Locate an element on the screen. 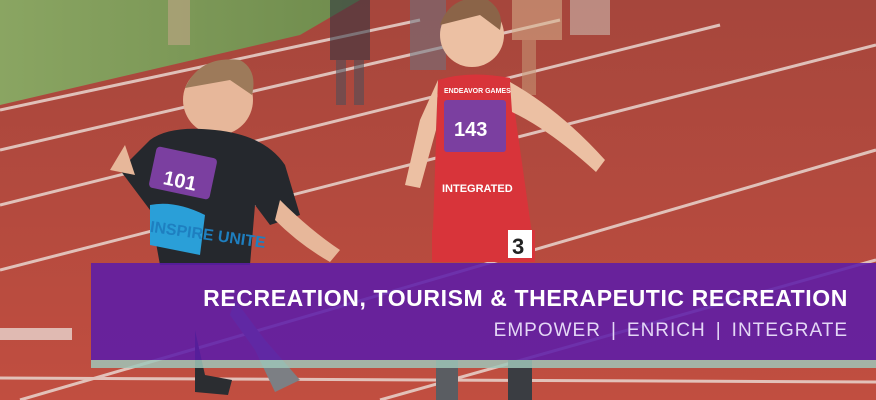 The image size is (876, 400). banner-tagline: EMPOWER | ENRICH | INTEGRATE is located at coordinates (671, 331).